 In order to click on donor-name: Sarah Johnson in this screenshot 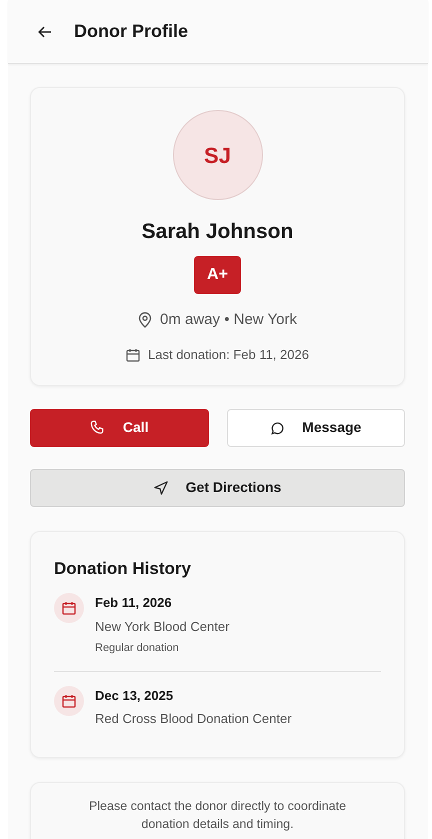, I will do `click(218, 232)`.